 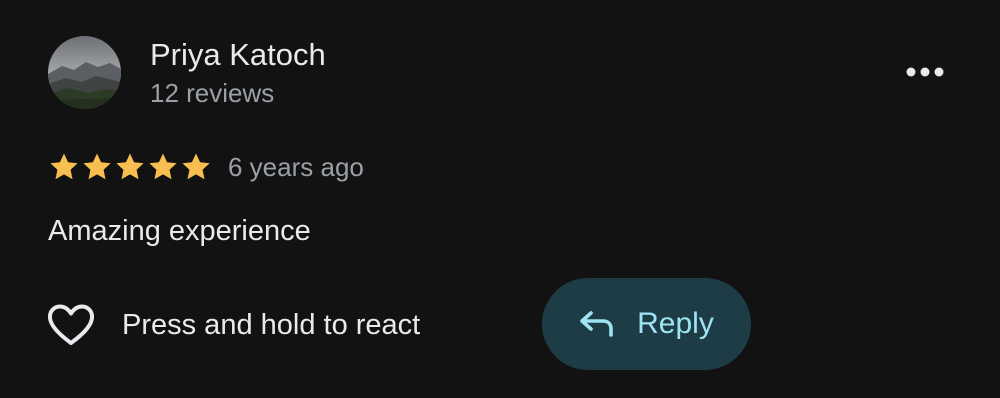 I want to click on avatar-image, so click(x=84, y=72).